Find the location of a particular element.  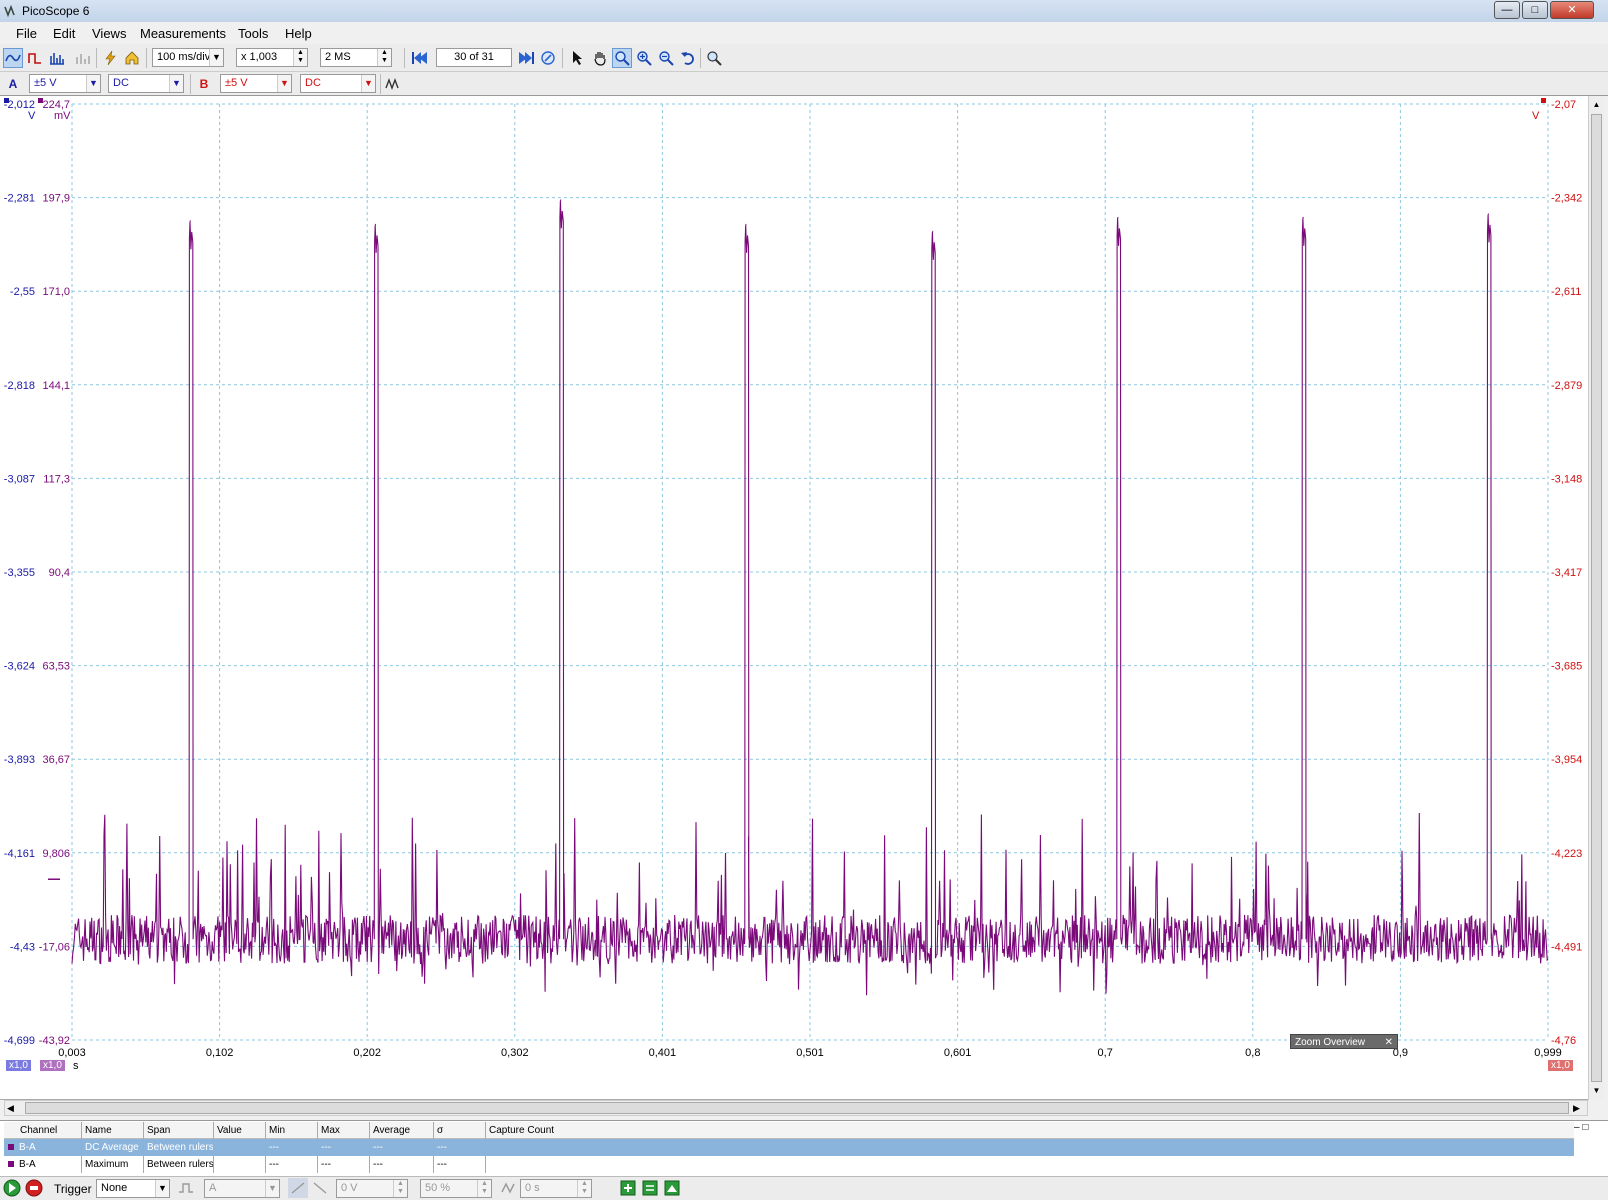

menu-file: File is located at coordinates (26, 33).